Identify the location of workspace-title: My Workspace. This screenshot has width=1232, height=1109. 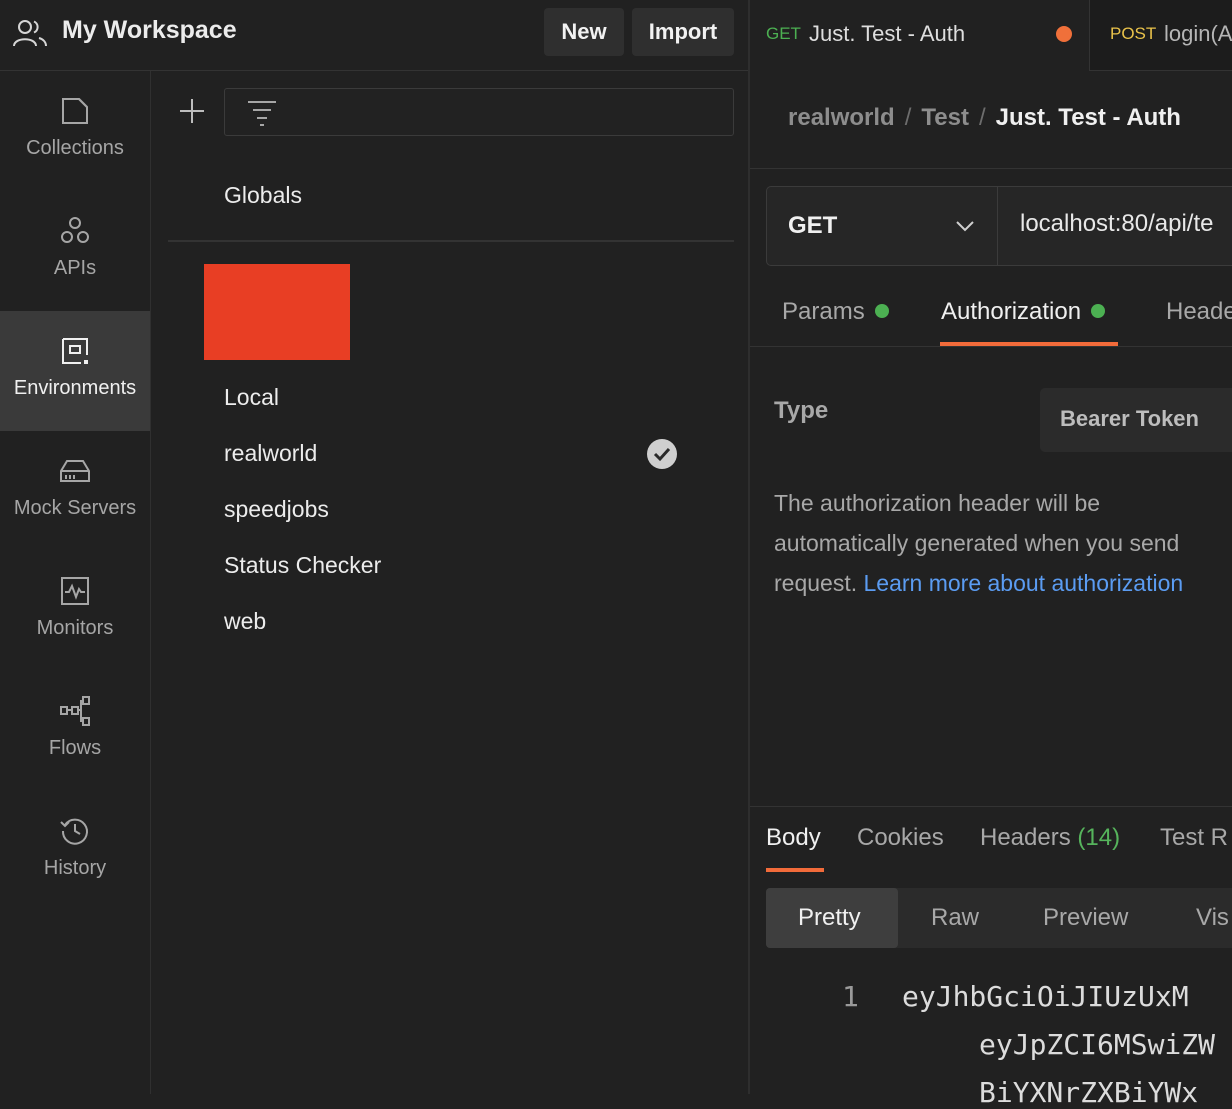
(149, 30).